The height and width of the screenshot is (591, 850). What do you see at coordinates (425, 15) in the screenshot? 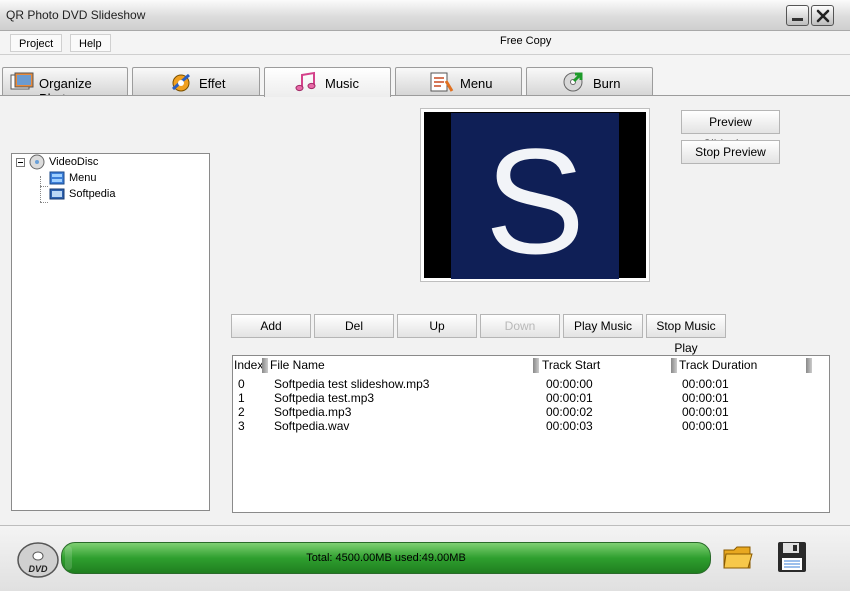
I see `title-bar: QR Photo DVD Slideshow` at bounding box center [425, 15].